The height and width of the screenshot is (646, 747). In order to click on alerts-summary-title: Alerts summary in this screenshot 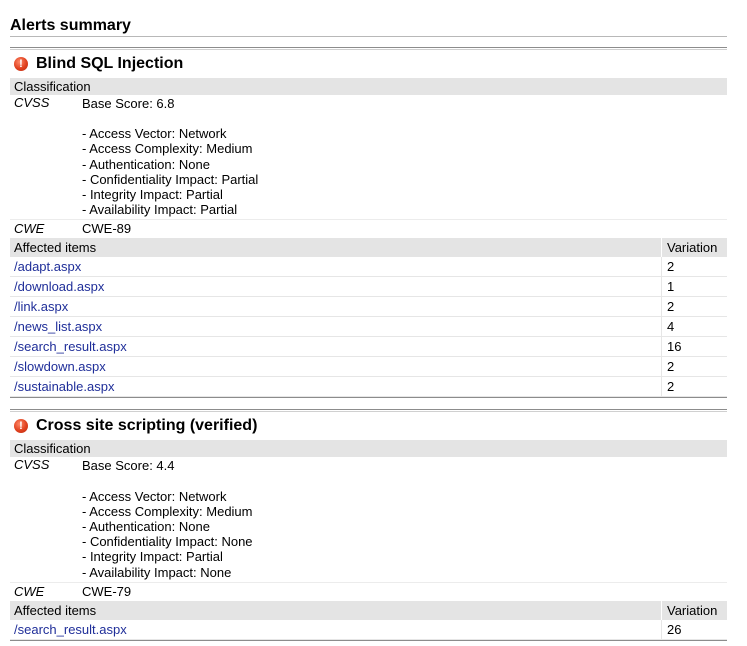, I will do `click(70, 25)`.